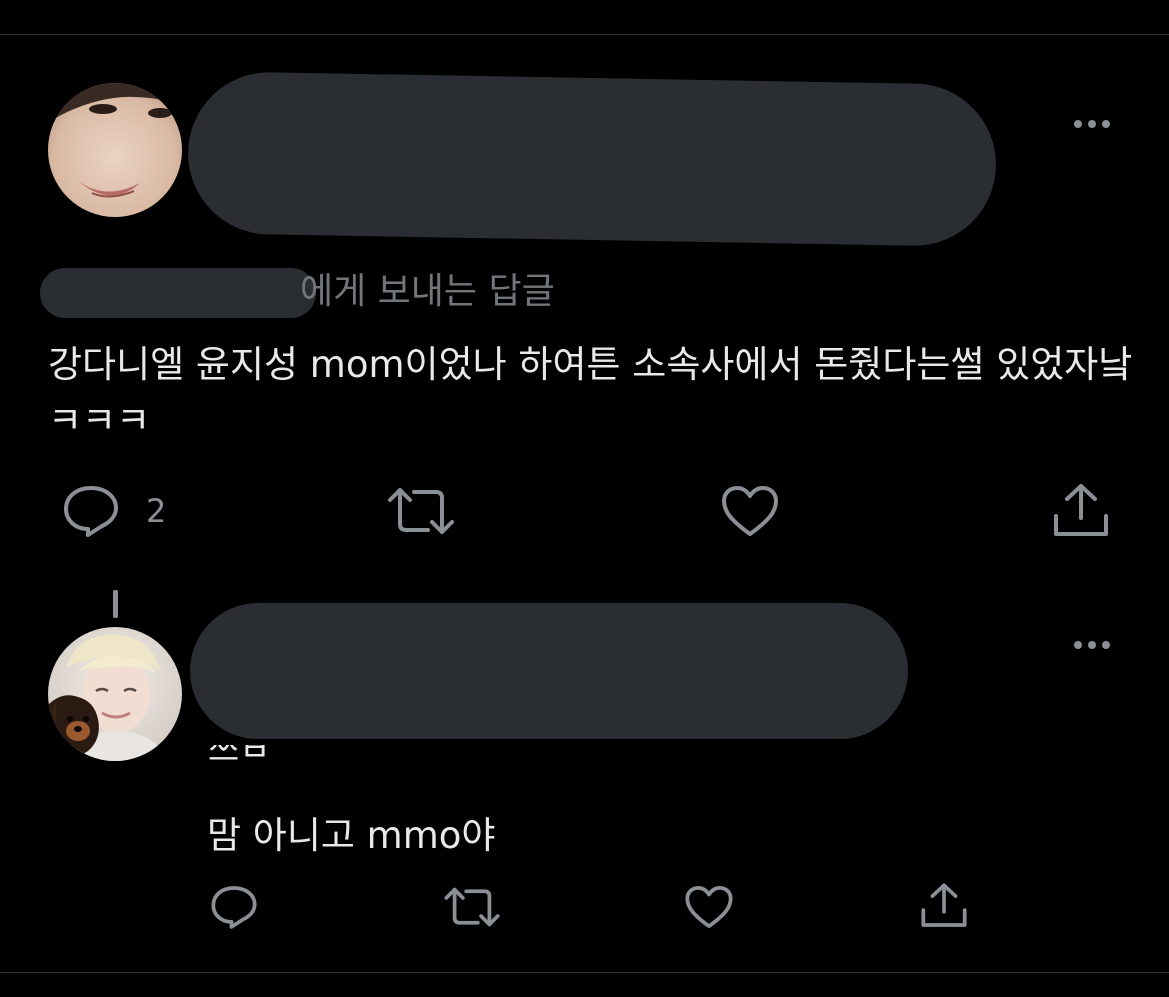  I want to click on reply-button, so click(234, 907).